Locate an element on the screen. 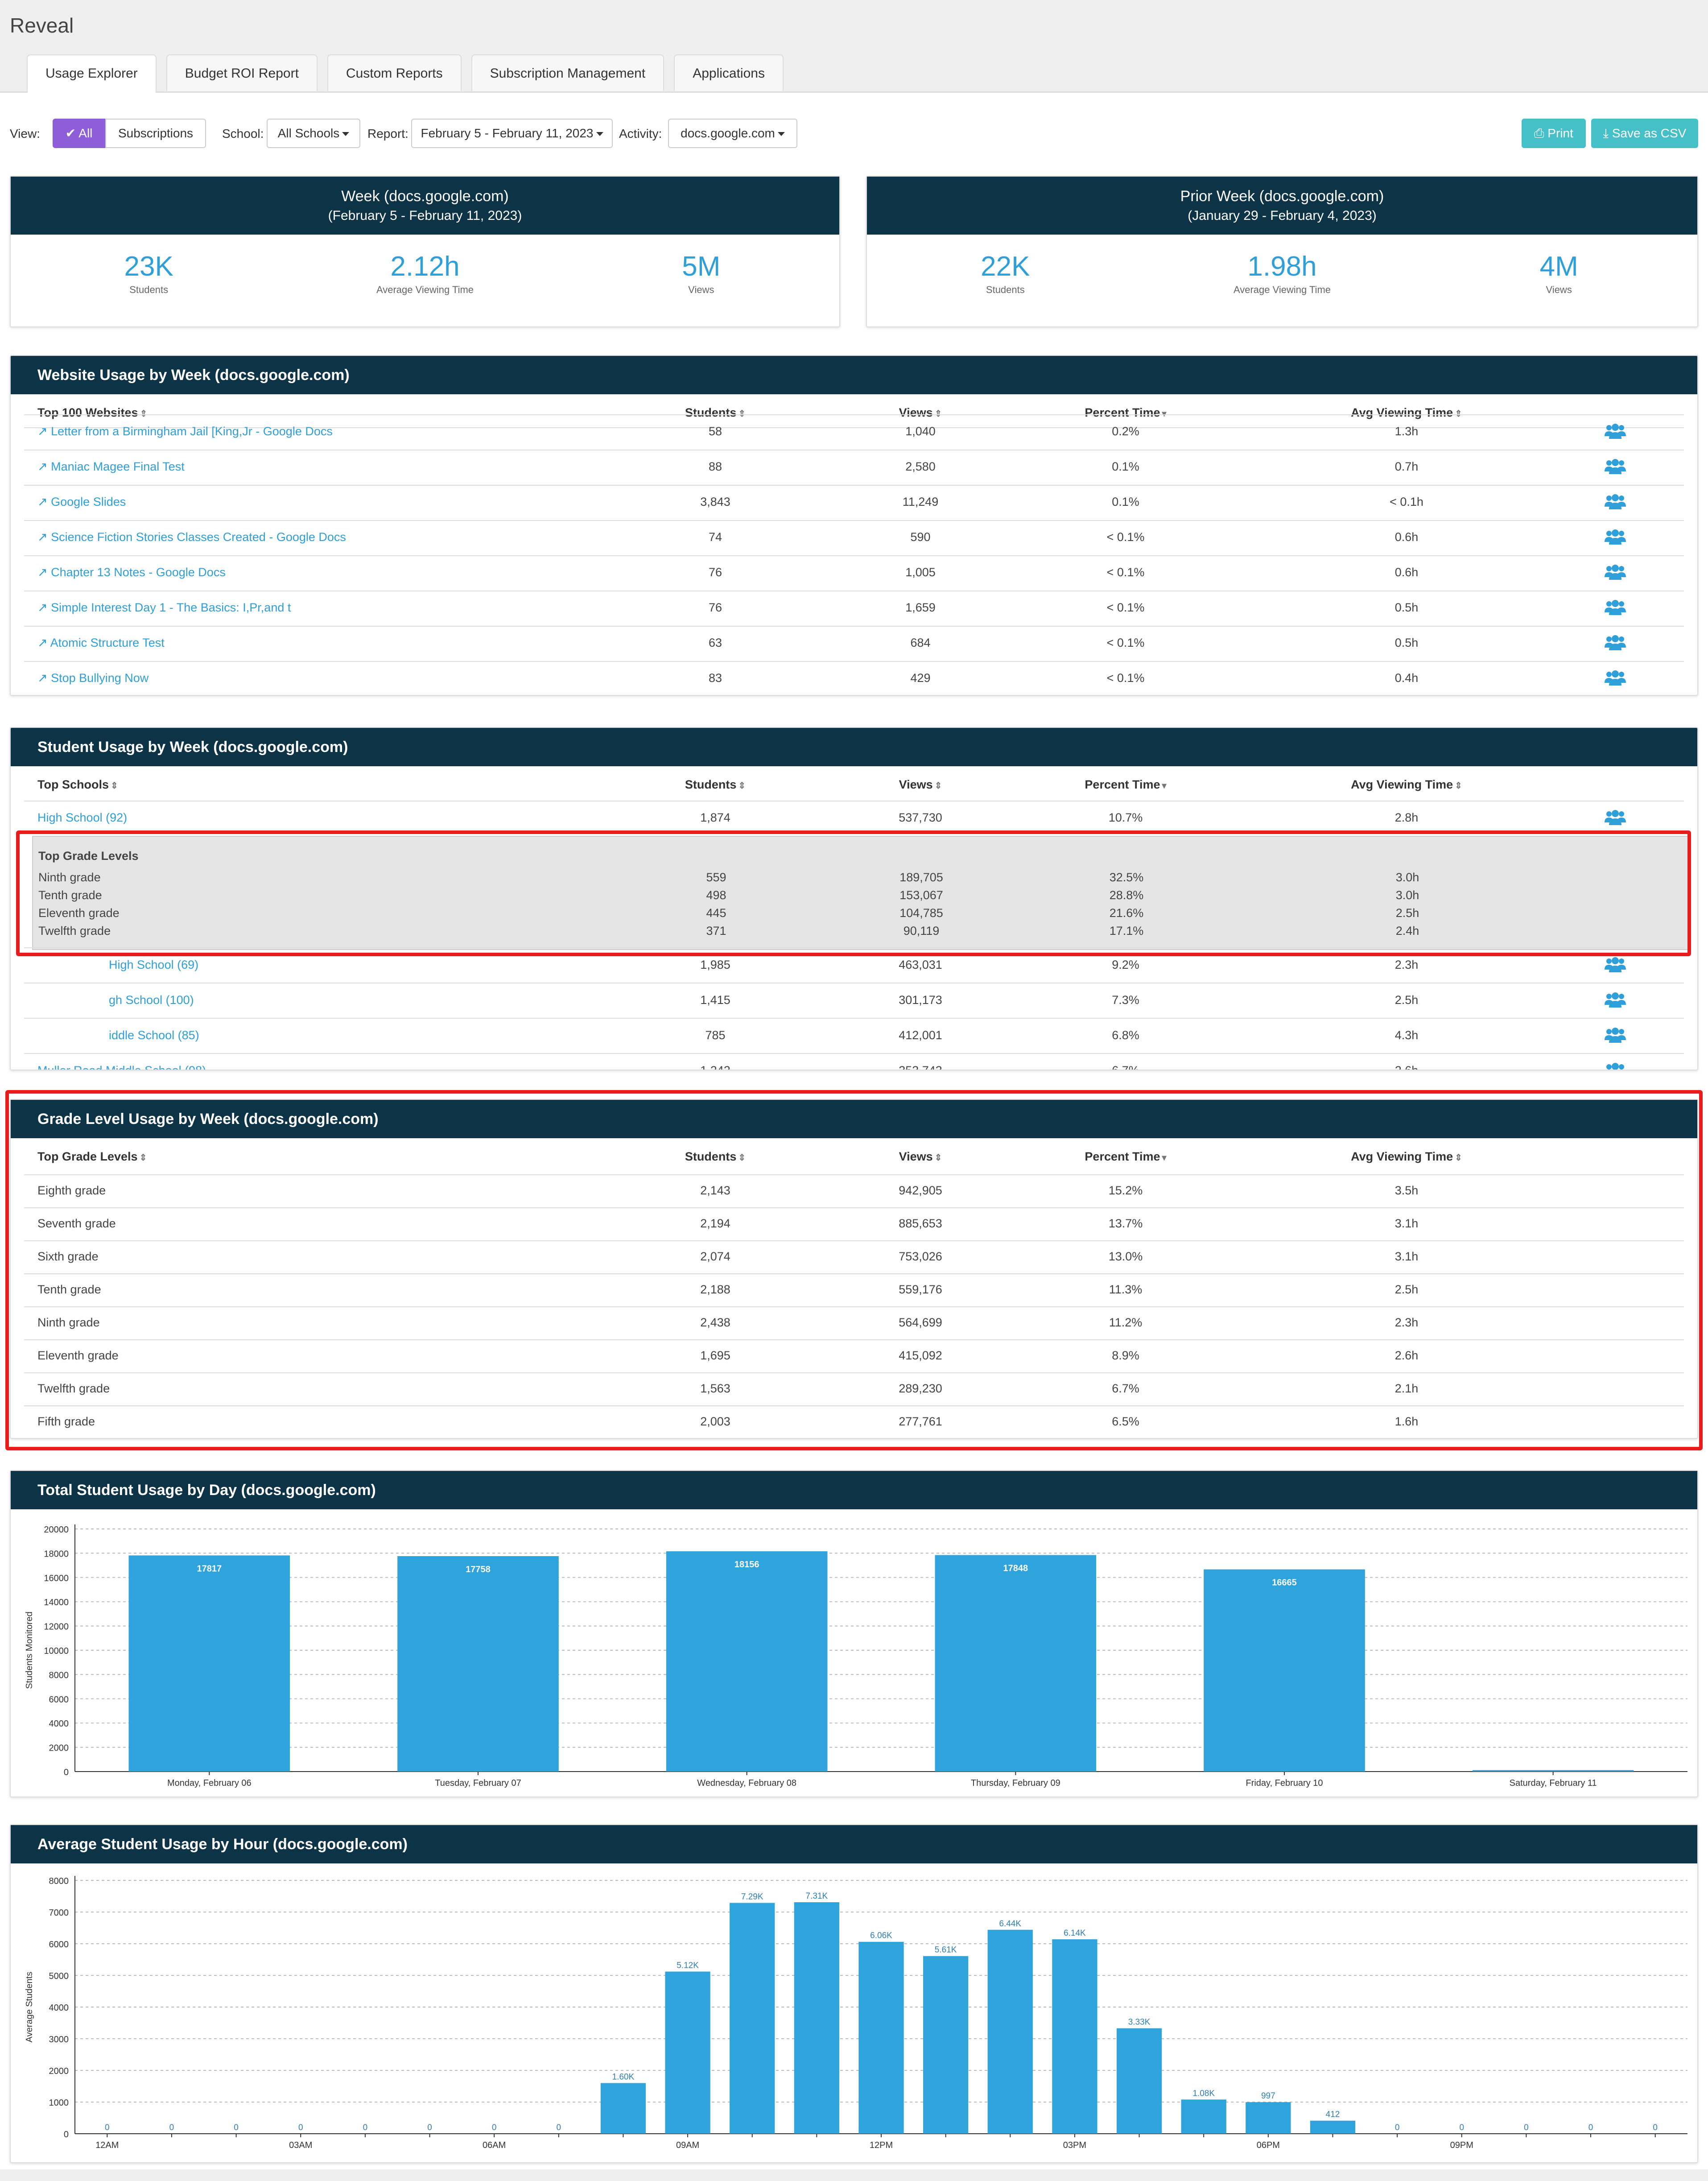 The width and height of the screenshot is (1708, 2181). data-label: 17848 is located at coordinates (1015, 1569).